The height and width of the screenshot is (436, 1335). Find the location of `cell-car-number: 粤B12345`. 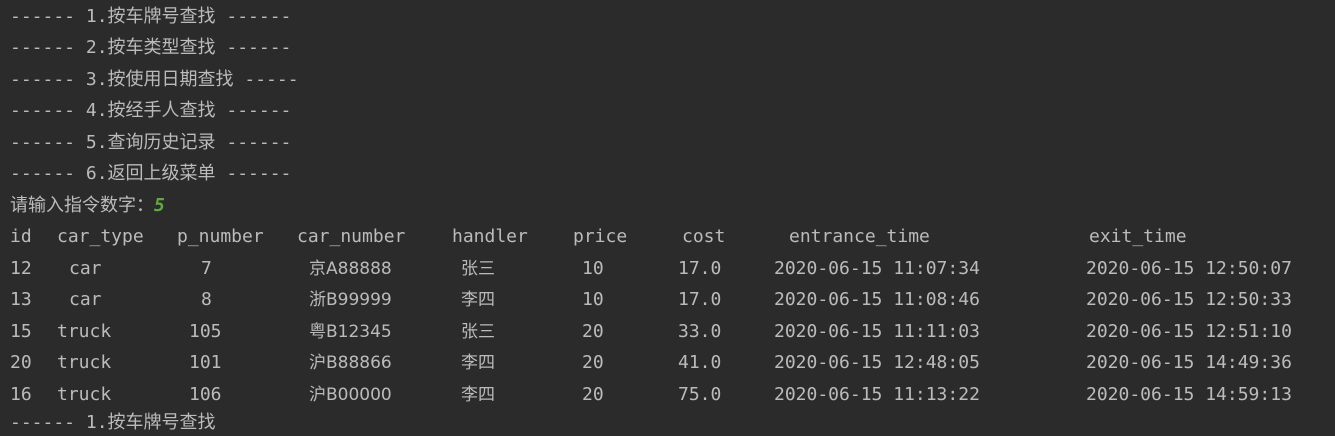

cell-car-number: 粤B12345 is located at coordinates (350, 332).